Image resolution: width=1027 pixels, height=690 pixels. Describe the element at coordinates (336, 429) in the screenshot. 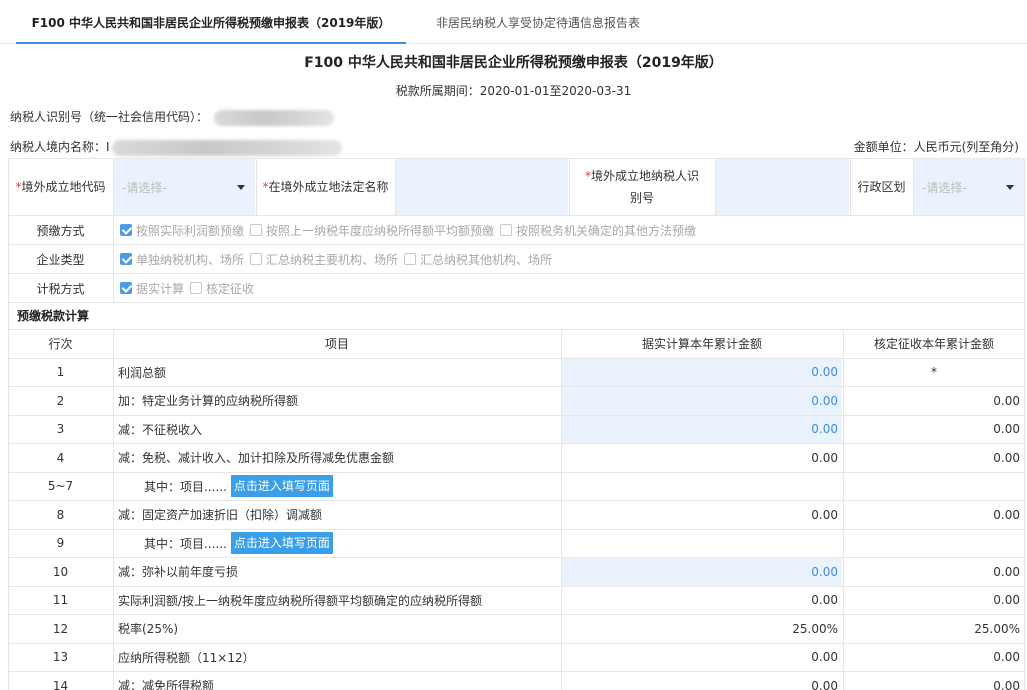

I see `item-label: 减：不征税收入` at that location.